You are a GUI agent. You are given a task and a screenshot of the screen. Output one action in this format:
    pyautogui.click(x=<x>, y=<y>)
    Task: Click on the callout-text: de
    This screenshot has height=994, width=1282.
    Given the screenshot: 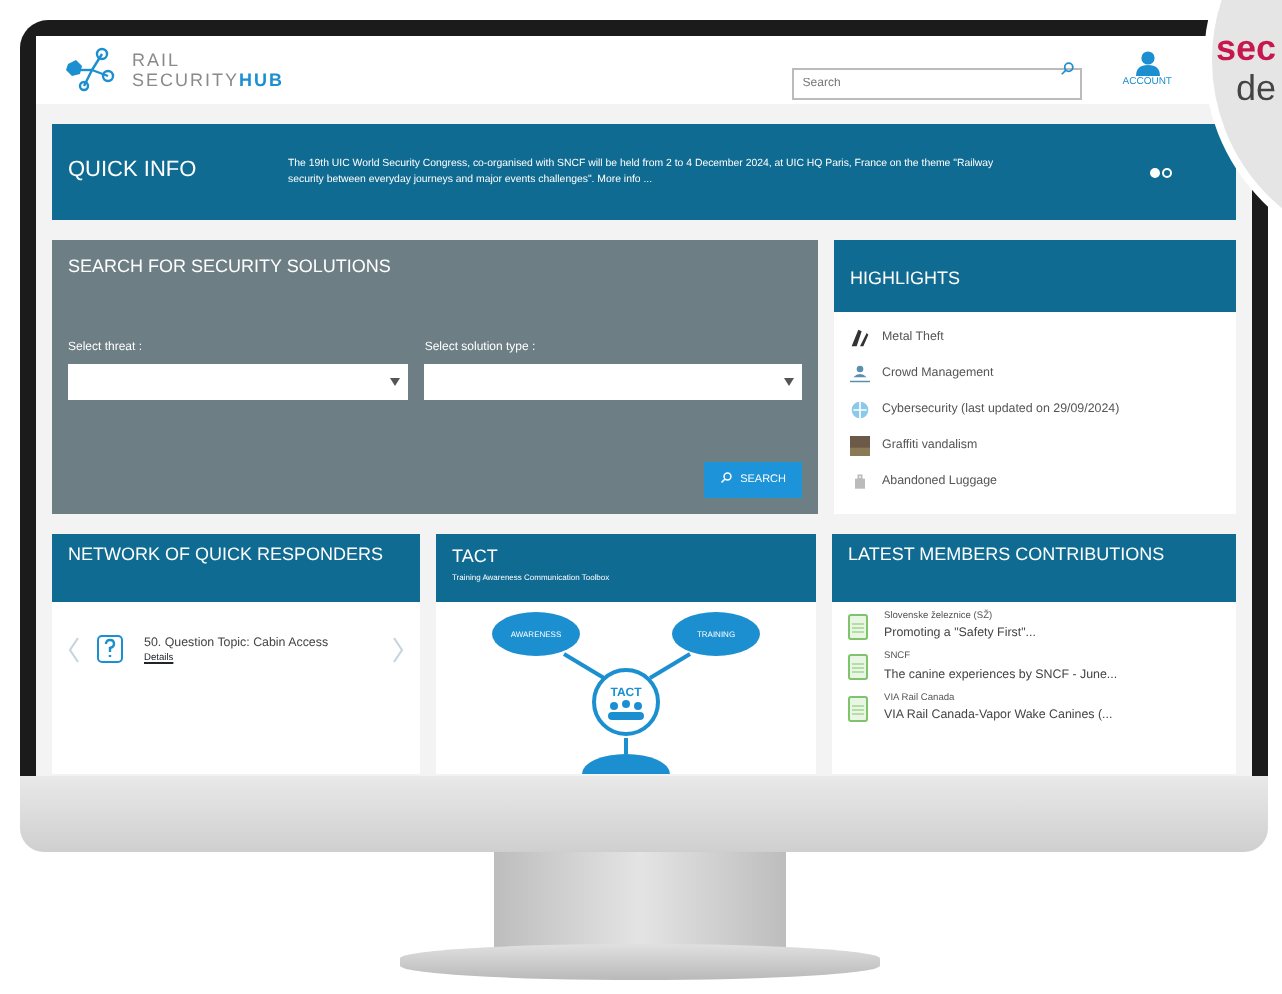 What is the action you would take?
    pyautogui.click(x=1255, y=88)
    